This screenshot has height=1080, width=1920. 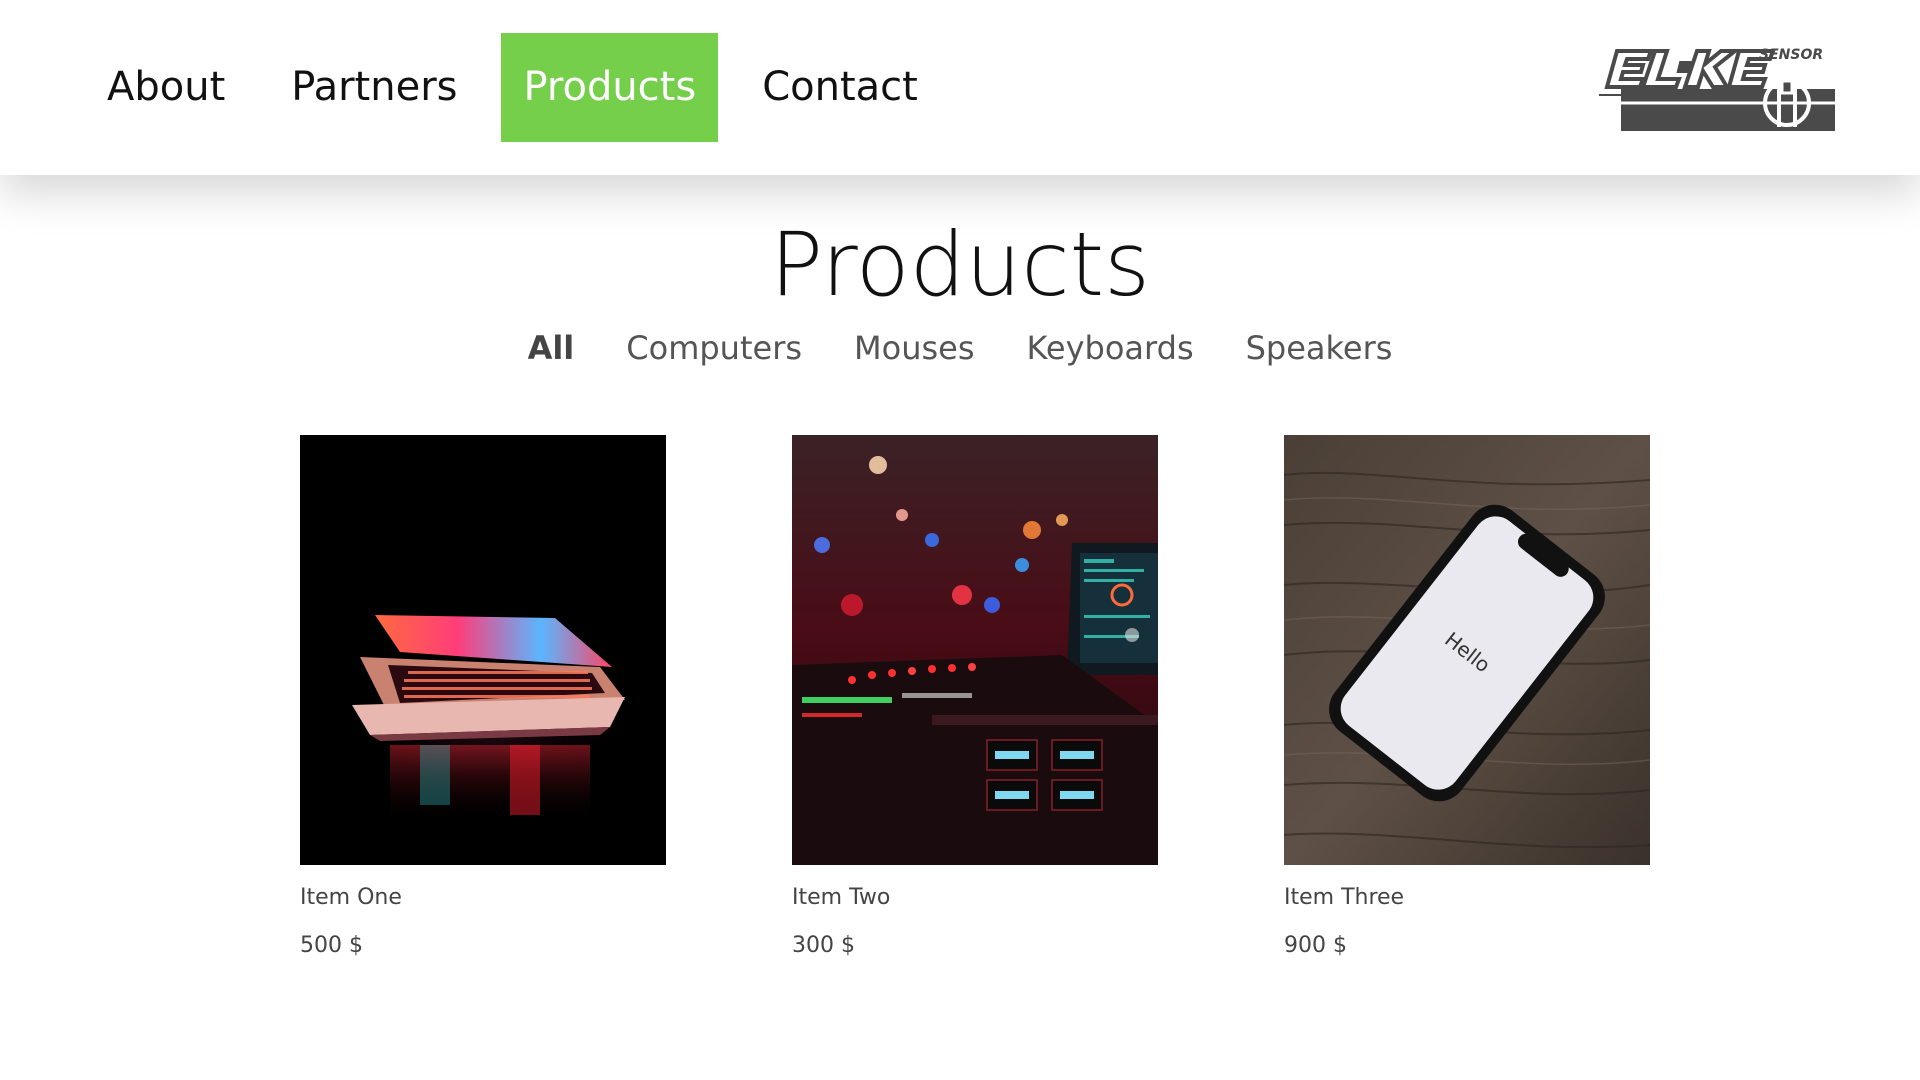 I want to click on filter-speakers: Speakers, so click(x=1319, y=348).